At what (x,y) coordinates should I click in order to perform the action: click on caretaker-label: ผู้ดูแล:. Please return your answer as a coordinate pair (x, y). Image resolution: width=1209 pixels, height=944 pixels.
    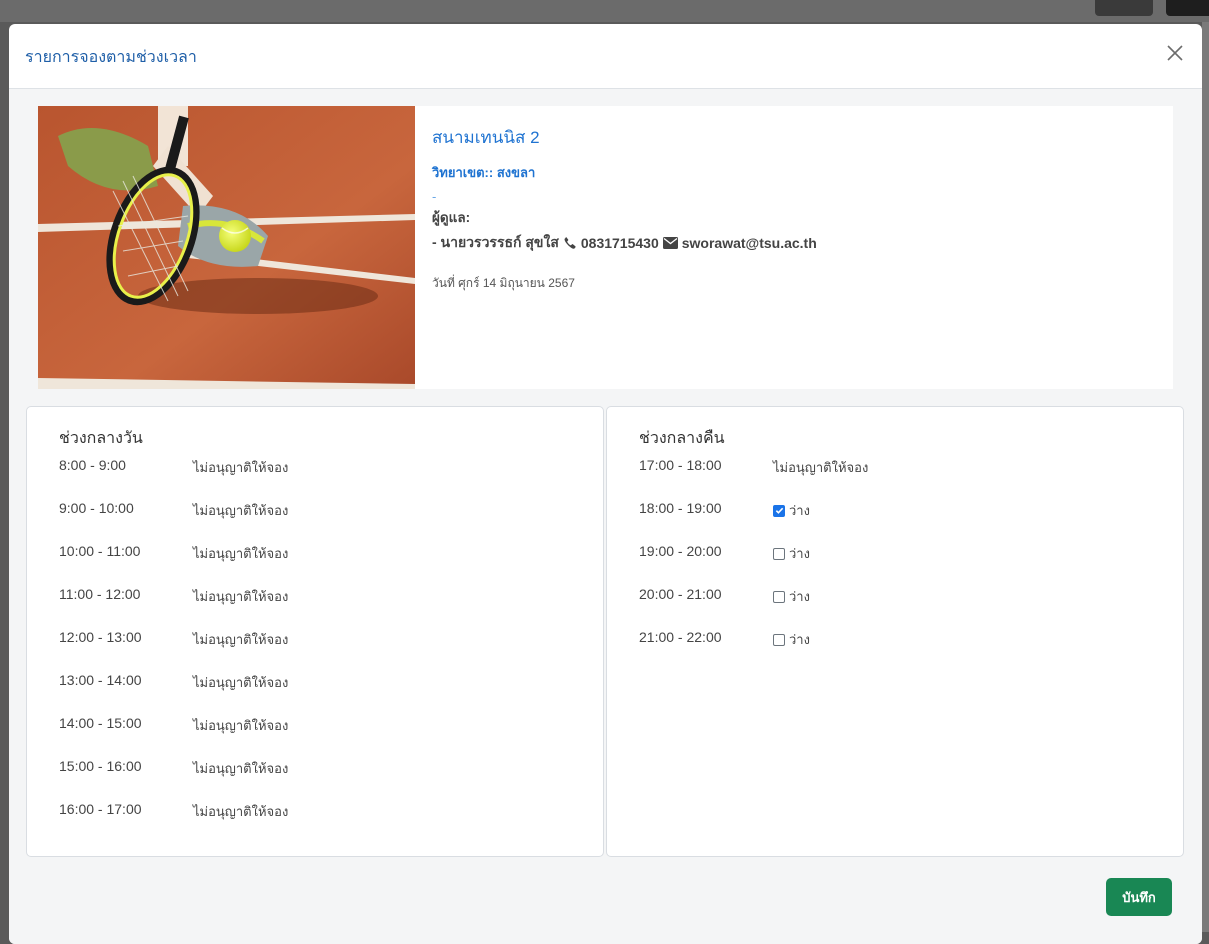
    Looking at the image, I should click on (451, 217).